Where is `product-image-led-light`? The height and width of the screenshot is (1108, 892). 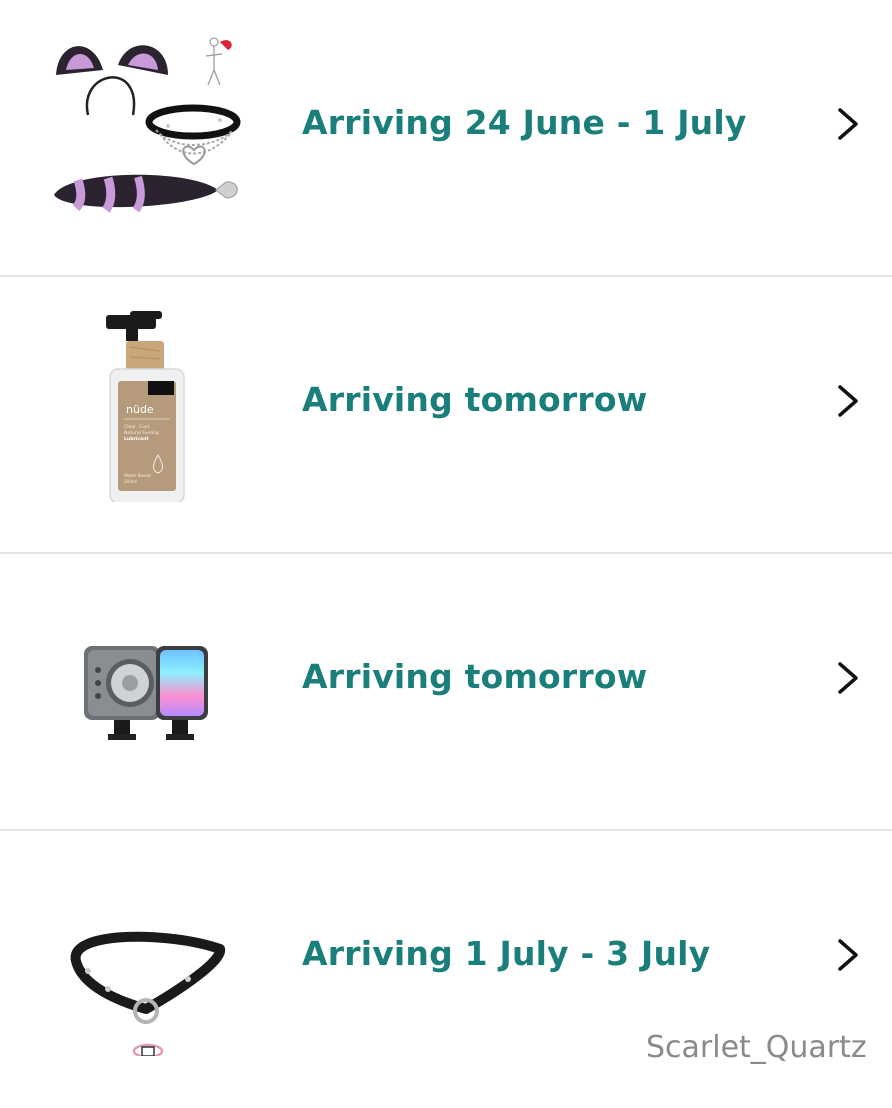 product-image-led-light is located at coordinates (145, 681).